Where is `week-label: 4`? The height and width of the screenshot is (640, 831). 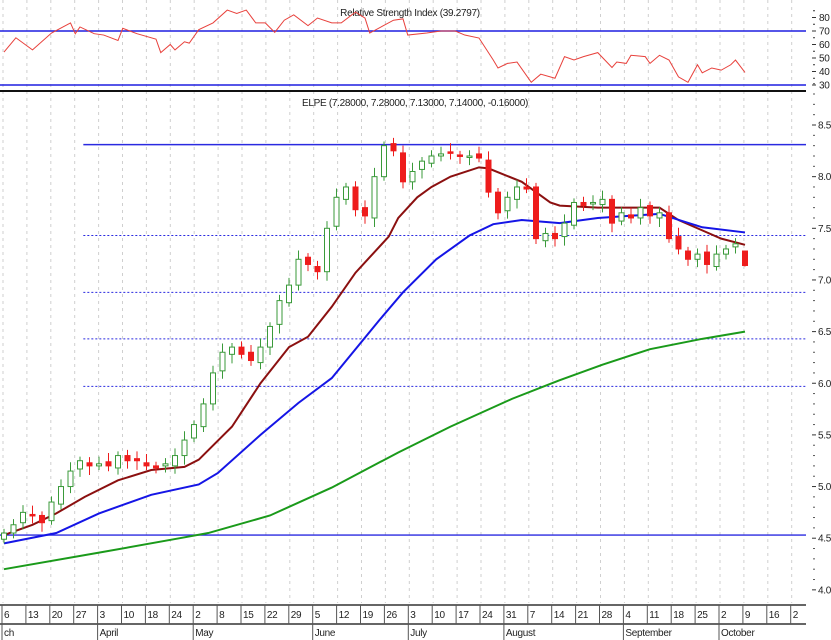
week-label: 4 is located at coordinates (628, 615).